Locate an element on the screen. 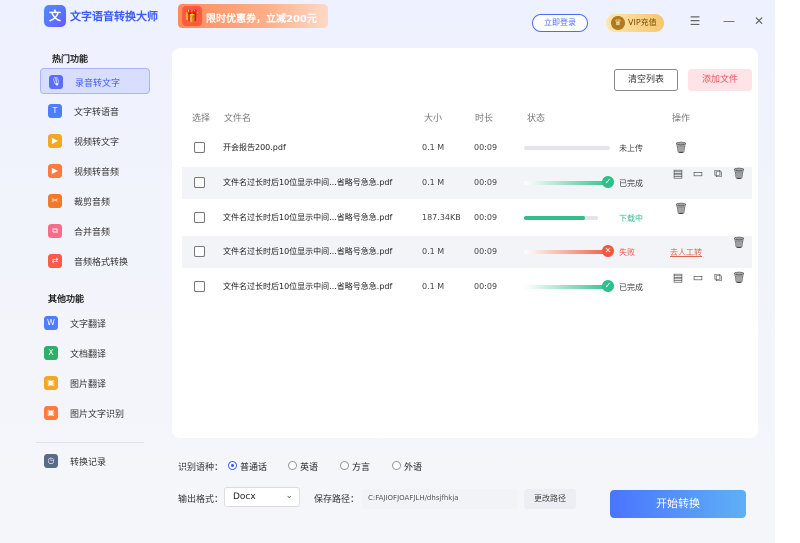 This screenshot has height=543, width=800. sidebar-item-label: 图片翻译 is located at coordinates (88, 385).